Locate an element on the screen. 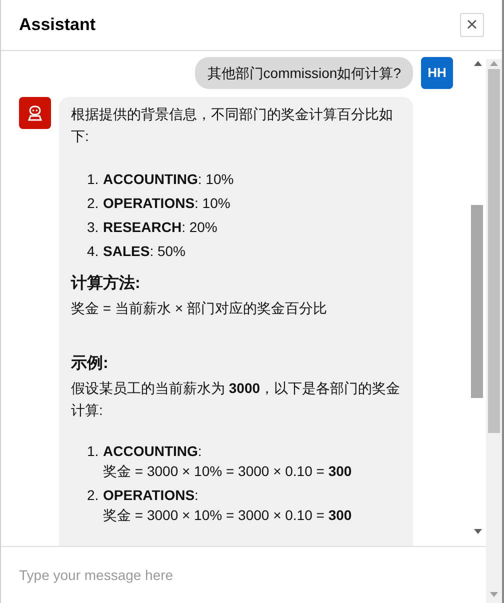  section-heading: 计算方法: is located at coordinates (106, 283).